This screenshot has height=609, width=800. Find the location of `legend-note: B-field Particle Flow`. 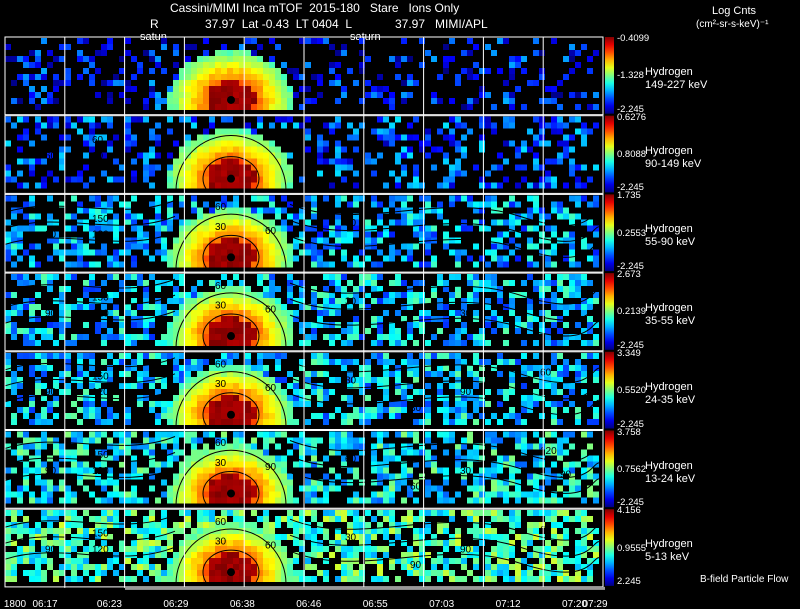

legend-note: B-field Particle Flow is located at coordinates (744, 579).